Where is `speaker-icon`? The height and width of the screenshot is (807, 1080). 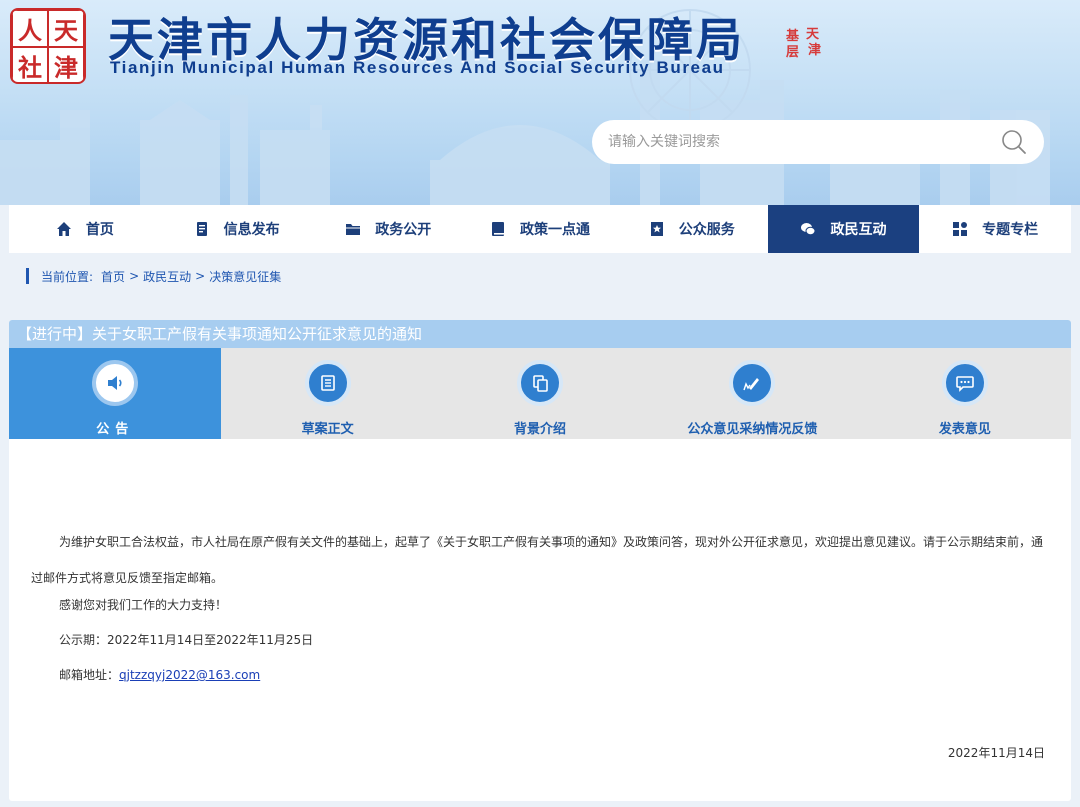 speaker-icon is located at coordinates (115, 383).